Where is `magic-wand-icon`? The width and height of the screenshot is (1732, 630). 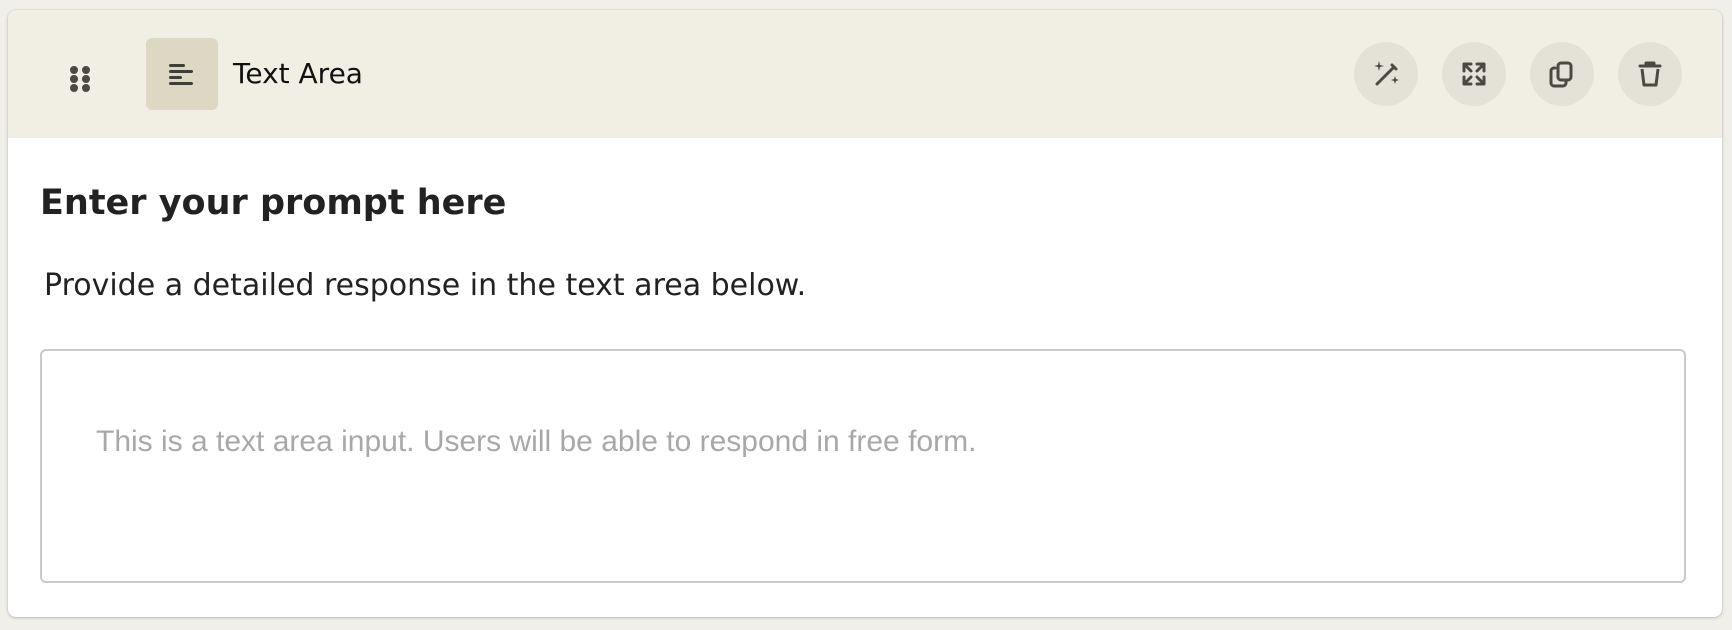 magic-wand-icon is located at coordinates (1386, 73).